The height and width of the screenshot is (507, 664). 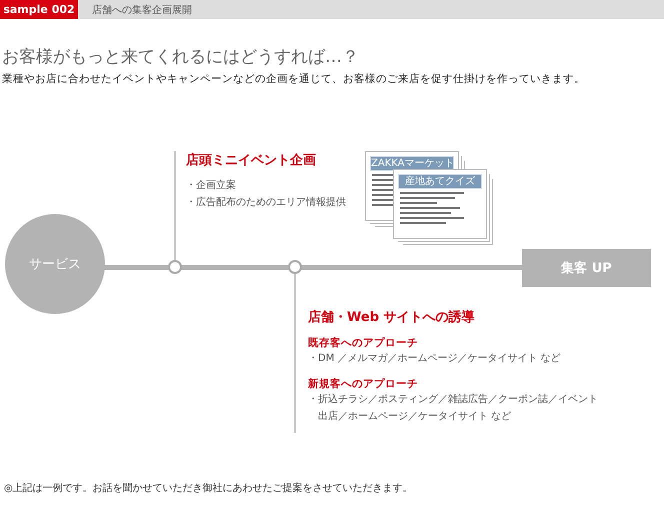 What do you see at coordinates (209, 489) in the screenshot?
I see `footnote: ◎上記は一例です。お話を聞かせていただき御社にあわせたご提案をさせていただきます。` at bounding box center [209, 489].